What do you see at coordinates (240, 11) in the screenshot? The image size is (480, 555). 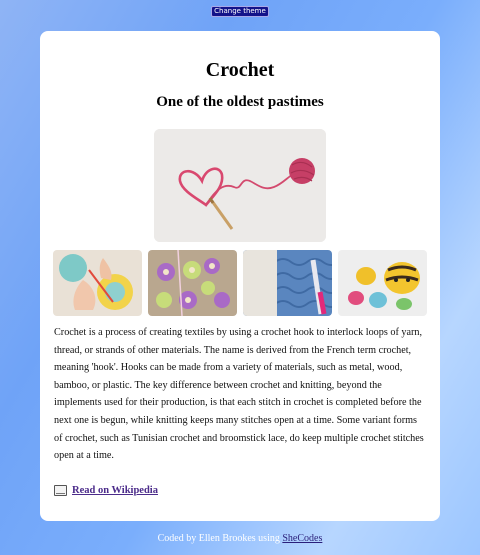 I see `change-theme-button: Change theme` at bounding box center [240, 11].